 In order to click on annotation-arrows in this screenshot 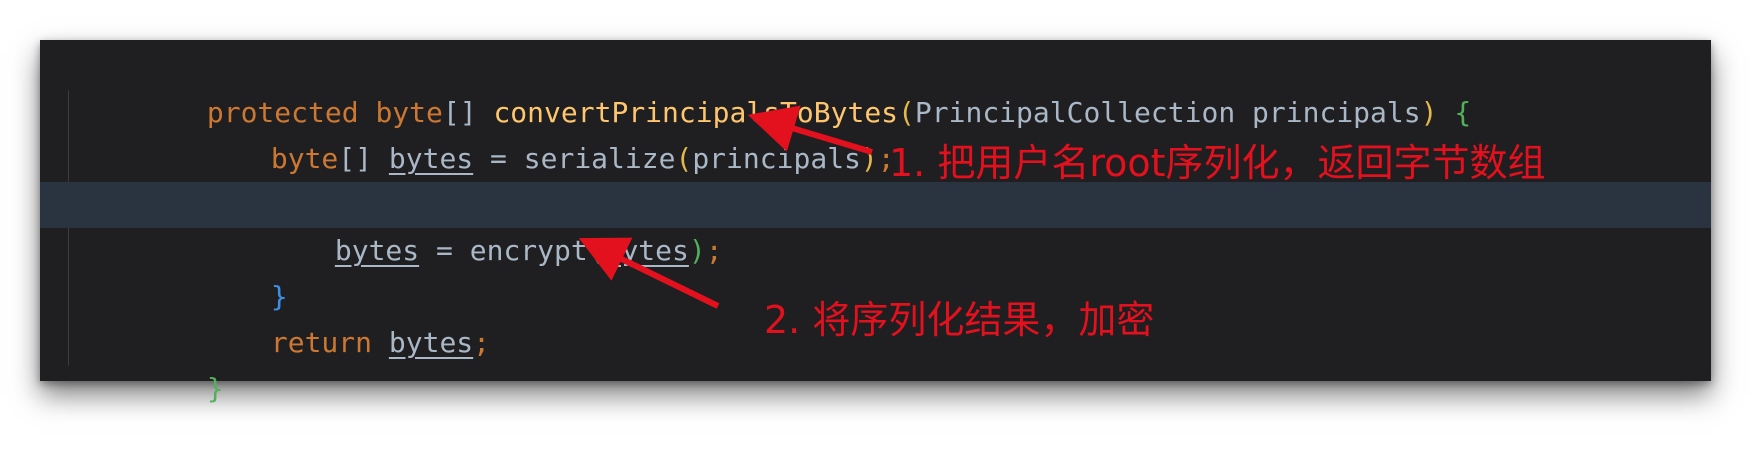, I will do `click(725, 207)`.